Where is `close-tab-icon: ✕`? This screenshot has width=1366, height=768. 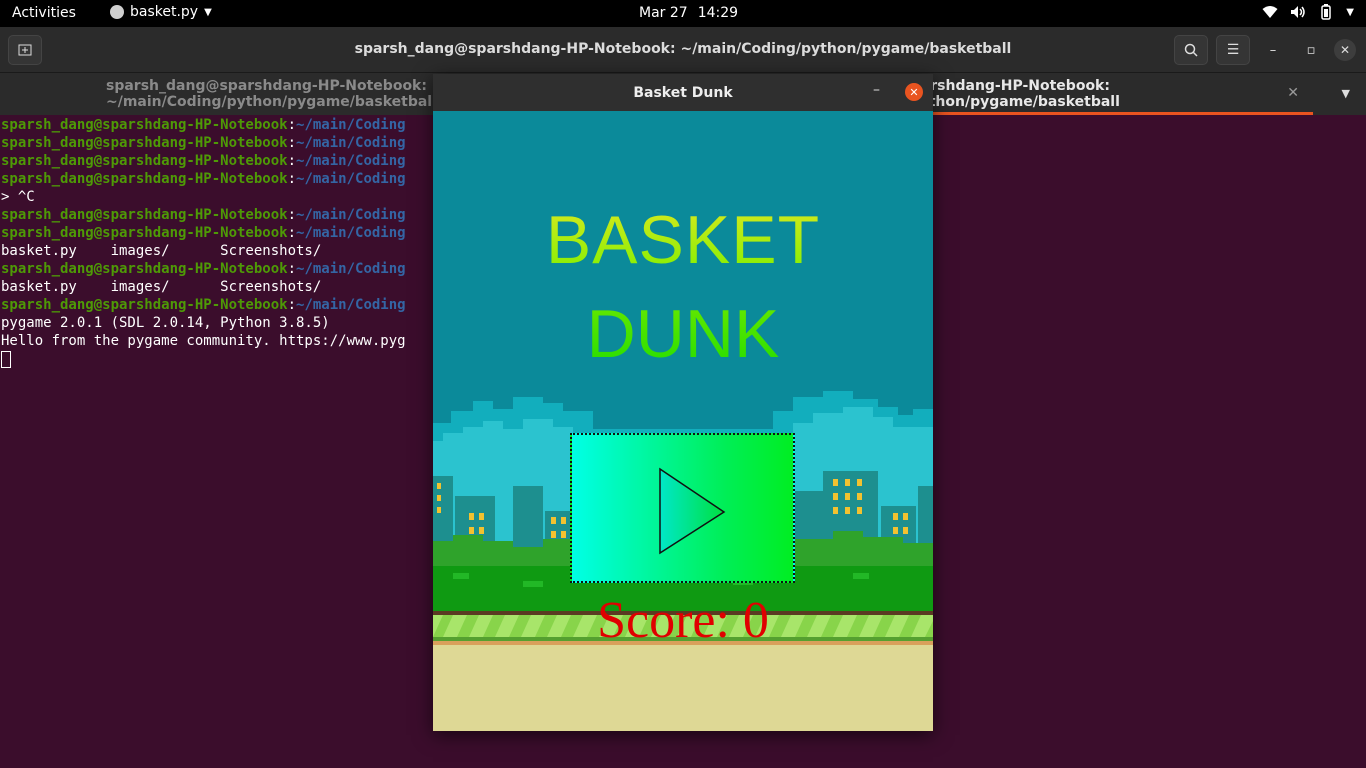 close-tab-icon: ✕ is located at coordinates (1293, 93).